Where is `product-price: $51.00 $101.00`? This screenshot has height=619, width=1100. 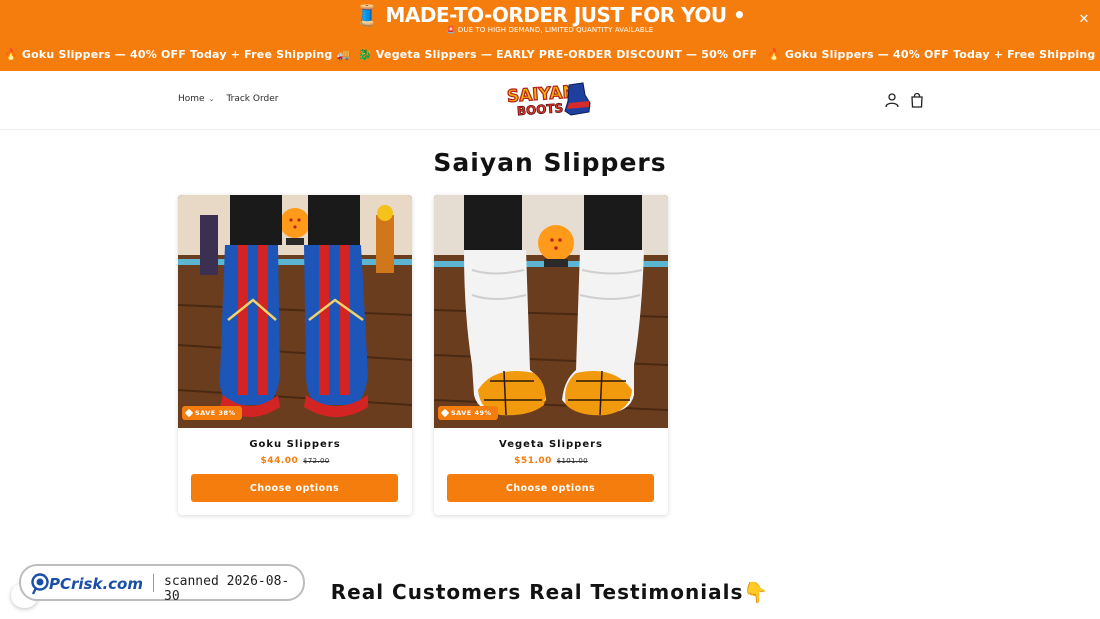 product-price: $51.00 $101.00 is located at coordinates (551, 461).